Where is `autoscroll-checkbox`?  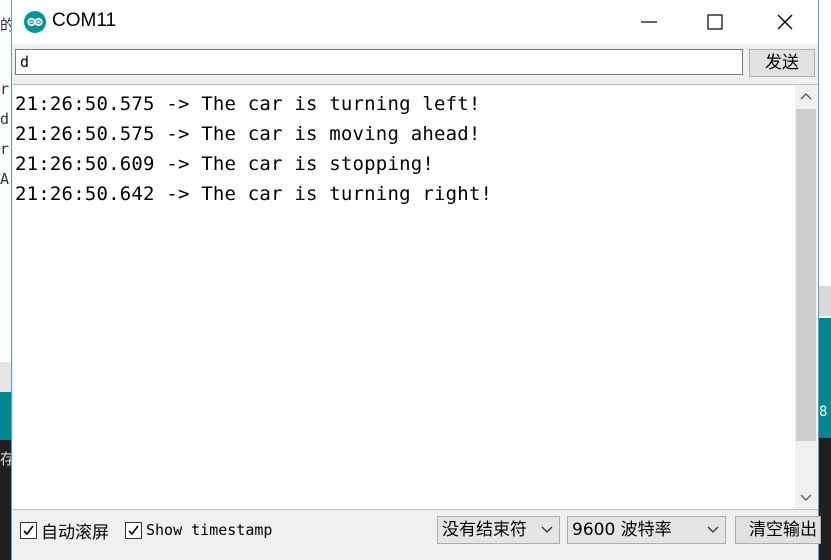
autoscroll-checkbox is located at coordinates (28, 530).